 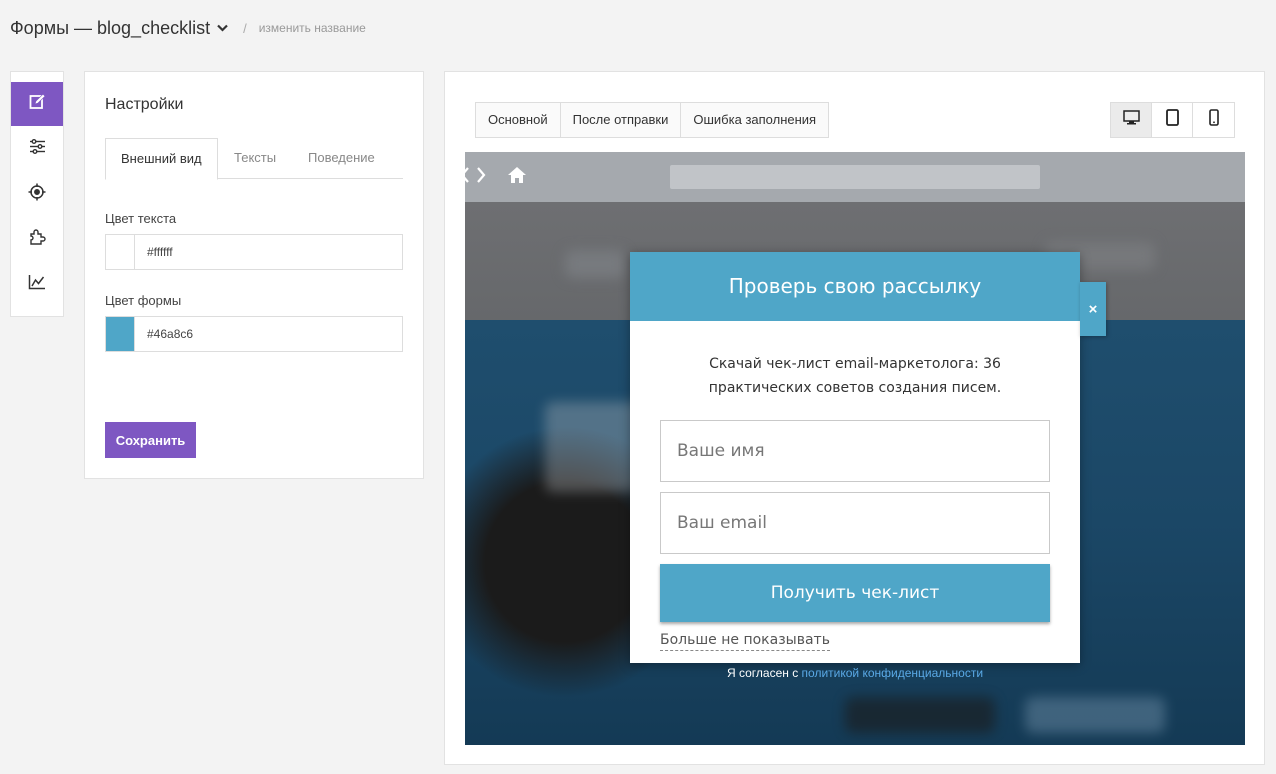 What do you see at coordinates (855, 451) in the screenshot?
I see `name-input` at bounding box center [855, 451].